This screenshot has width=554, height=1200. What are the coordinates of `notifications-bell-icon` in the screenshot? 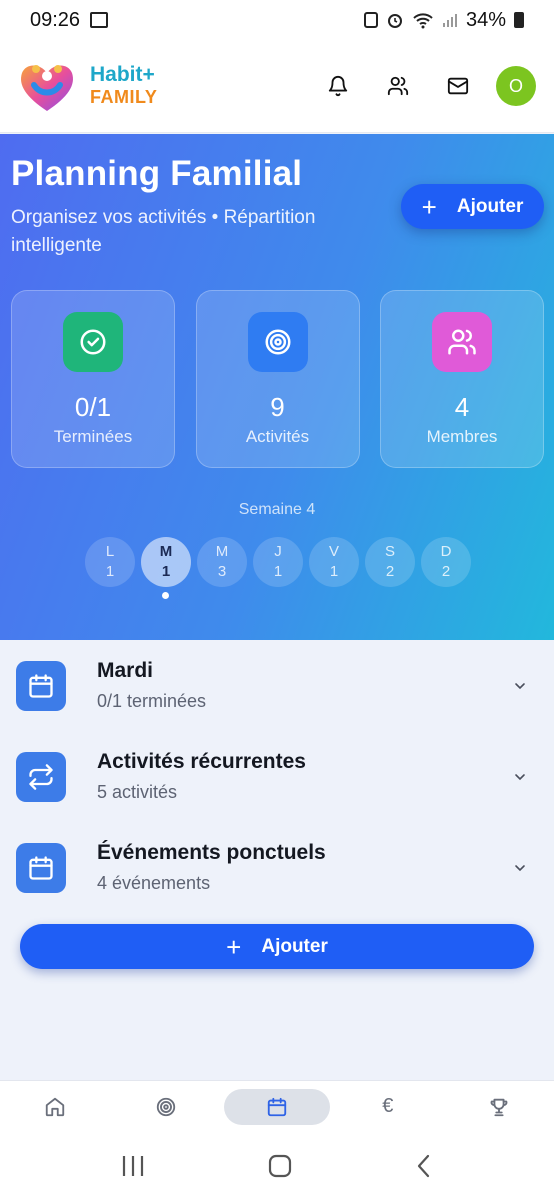 It's located at (338, 86).